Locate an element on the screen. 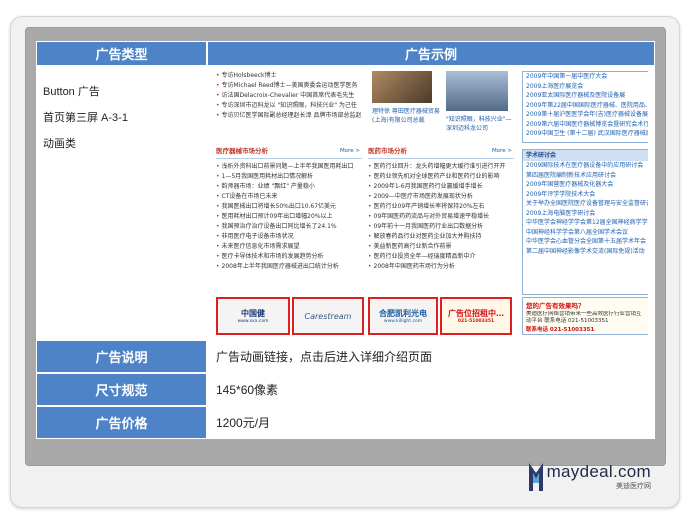 This screenshot has height=520, width=690. list-item: • 2008年中国医药市场行为分析 is located at coordinates (441, 267).